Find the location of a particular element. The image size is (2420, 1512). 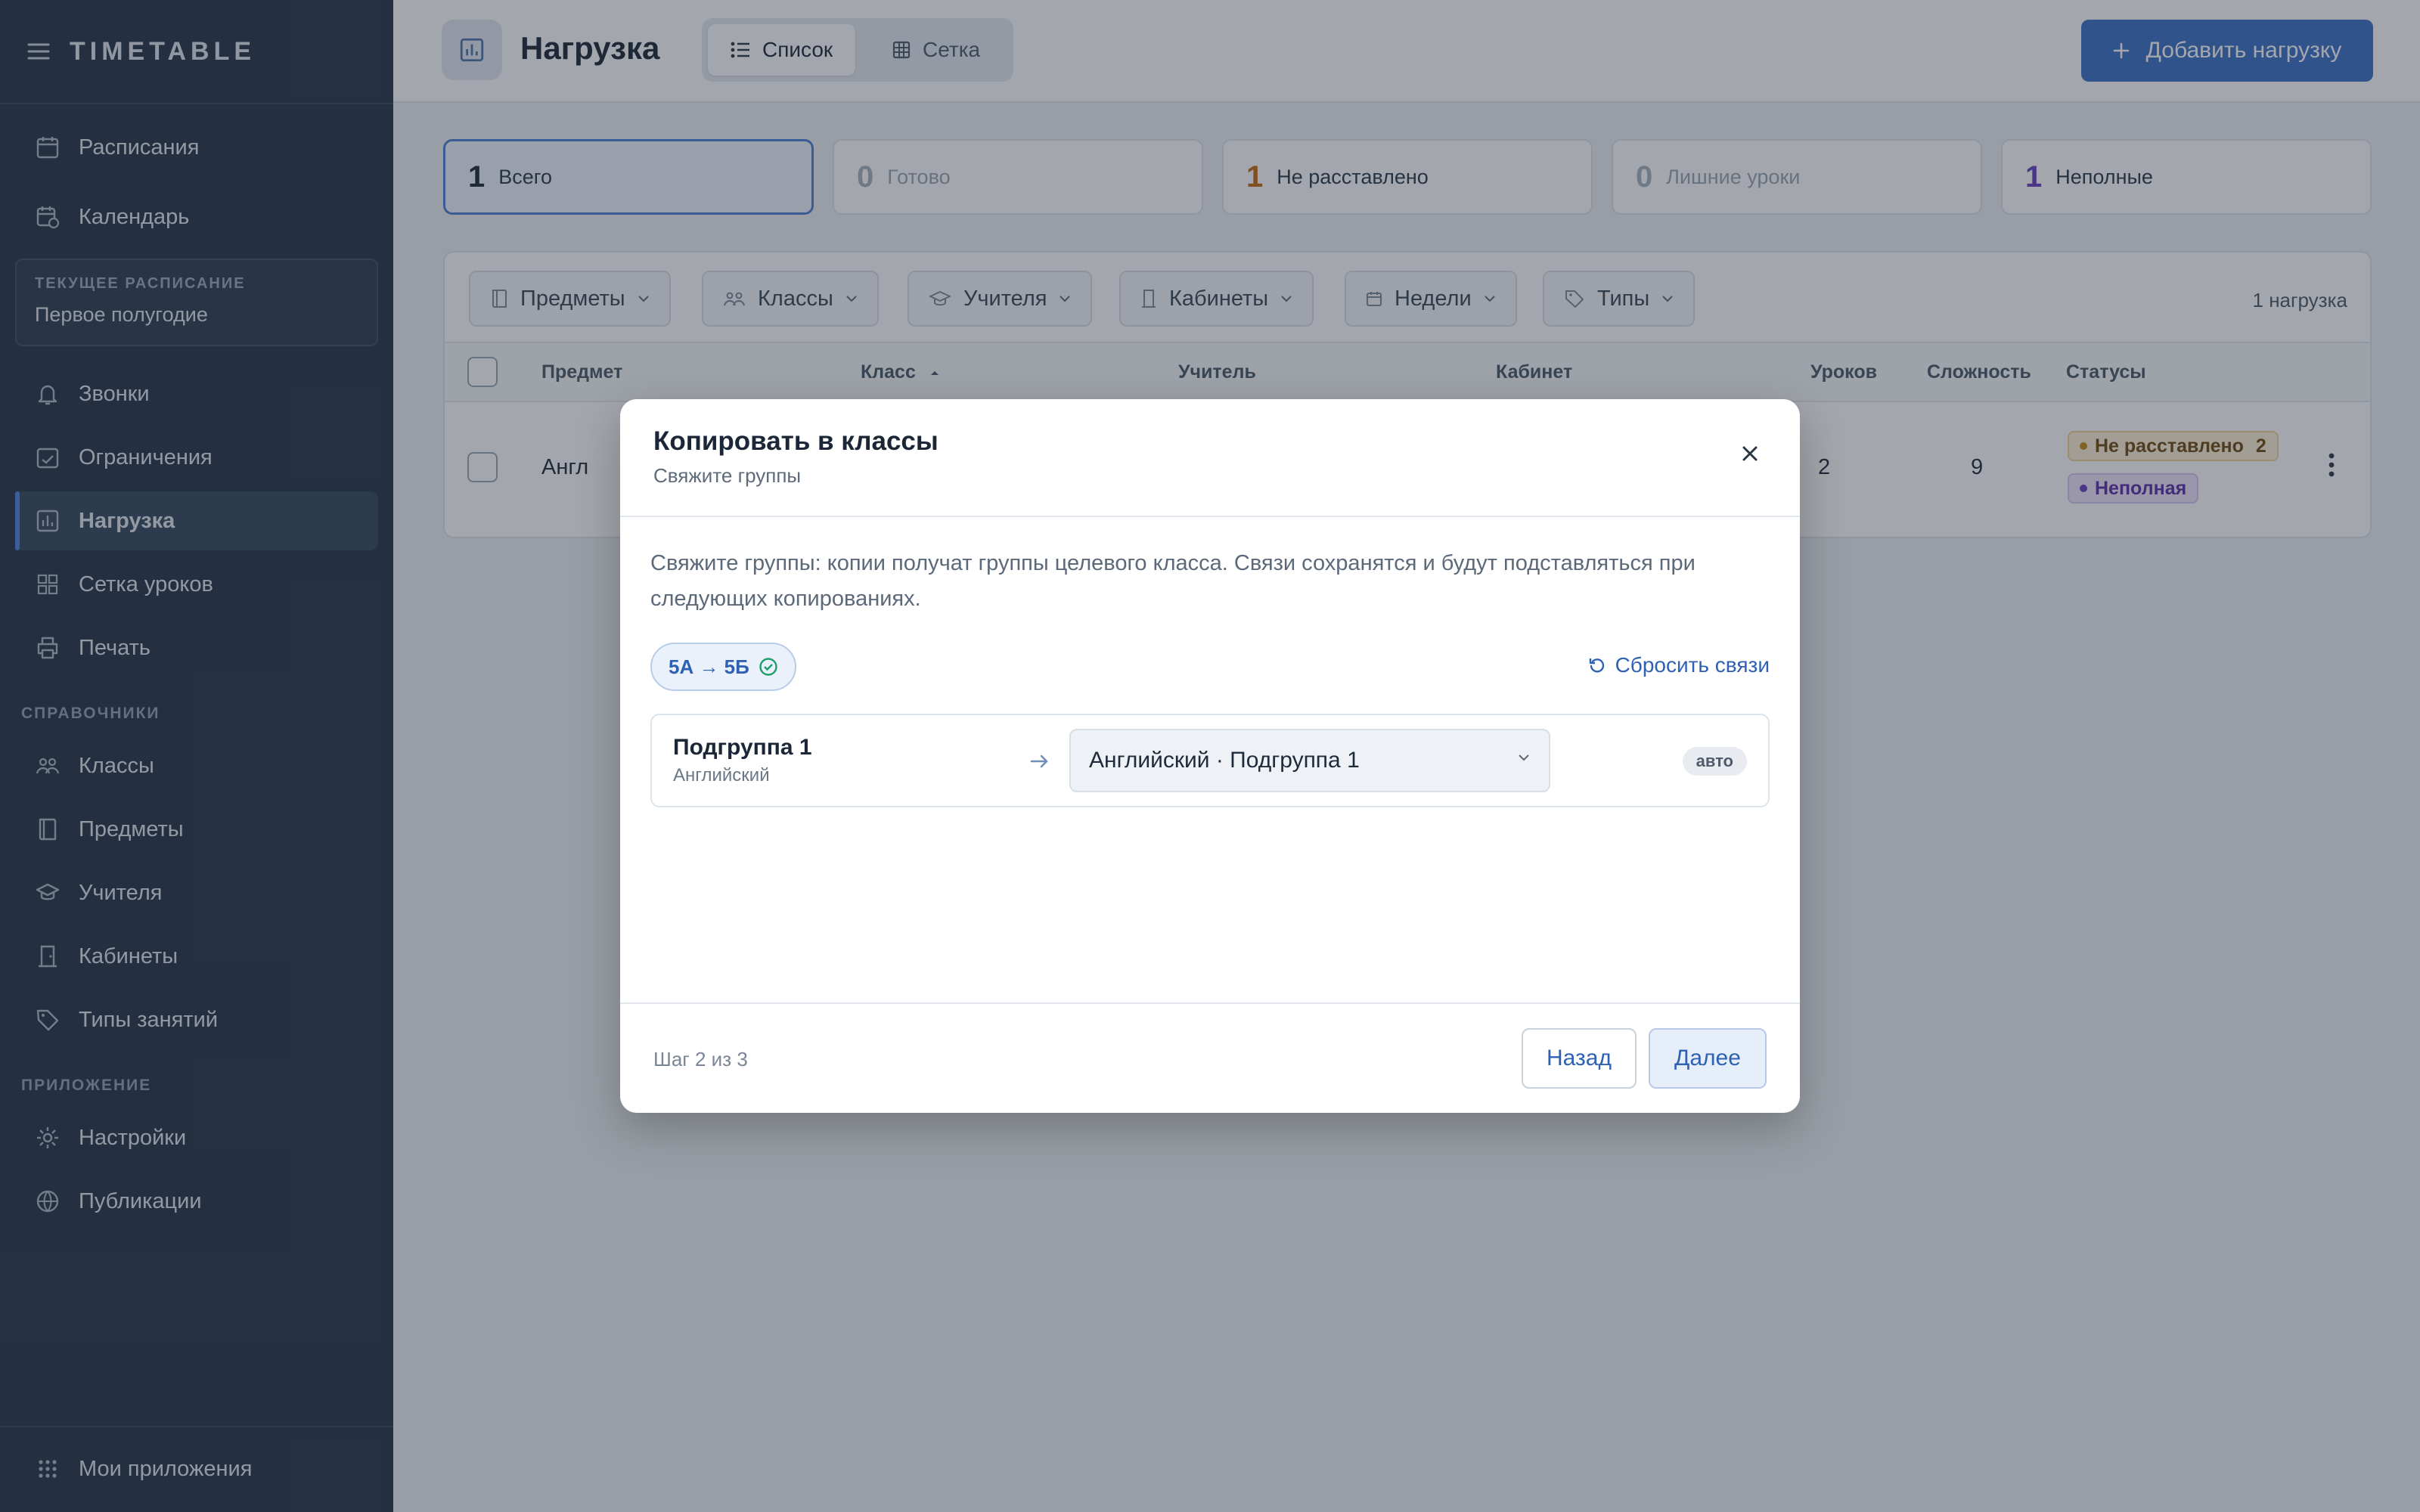

check-circle-icon is located at coordinates (768, 667).